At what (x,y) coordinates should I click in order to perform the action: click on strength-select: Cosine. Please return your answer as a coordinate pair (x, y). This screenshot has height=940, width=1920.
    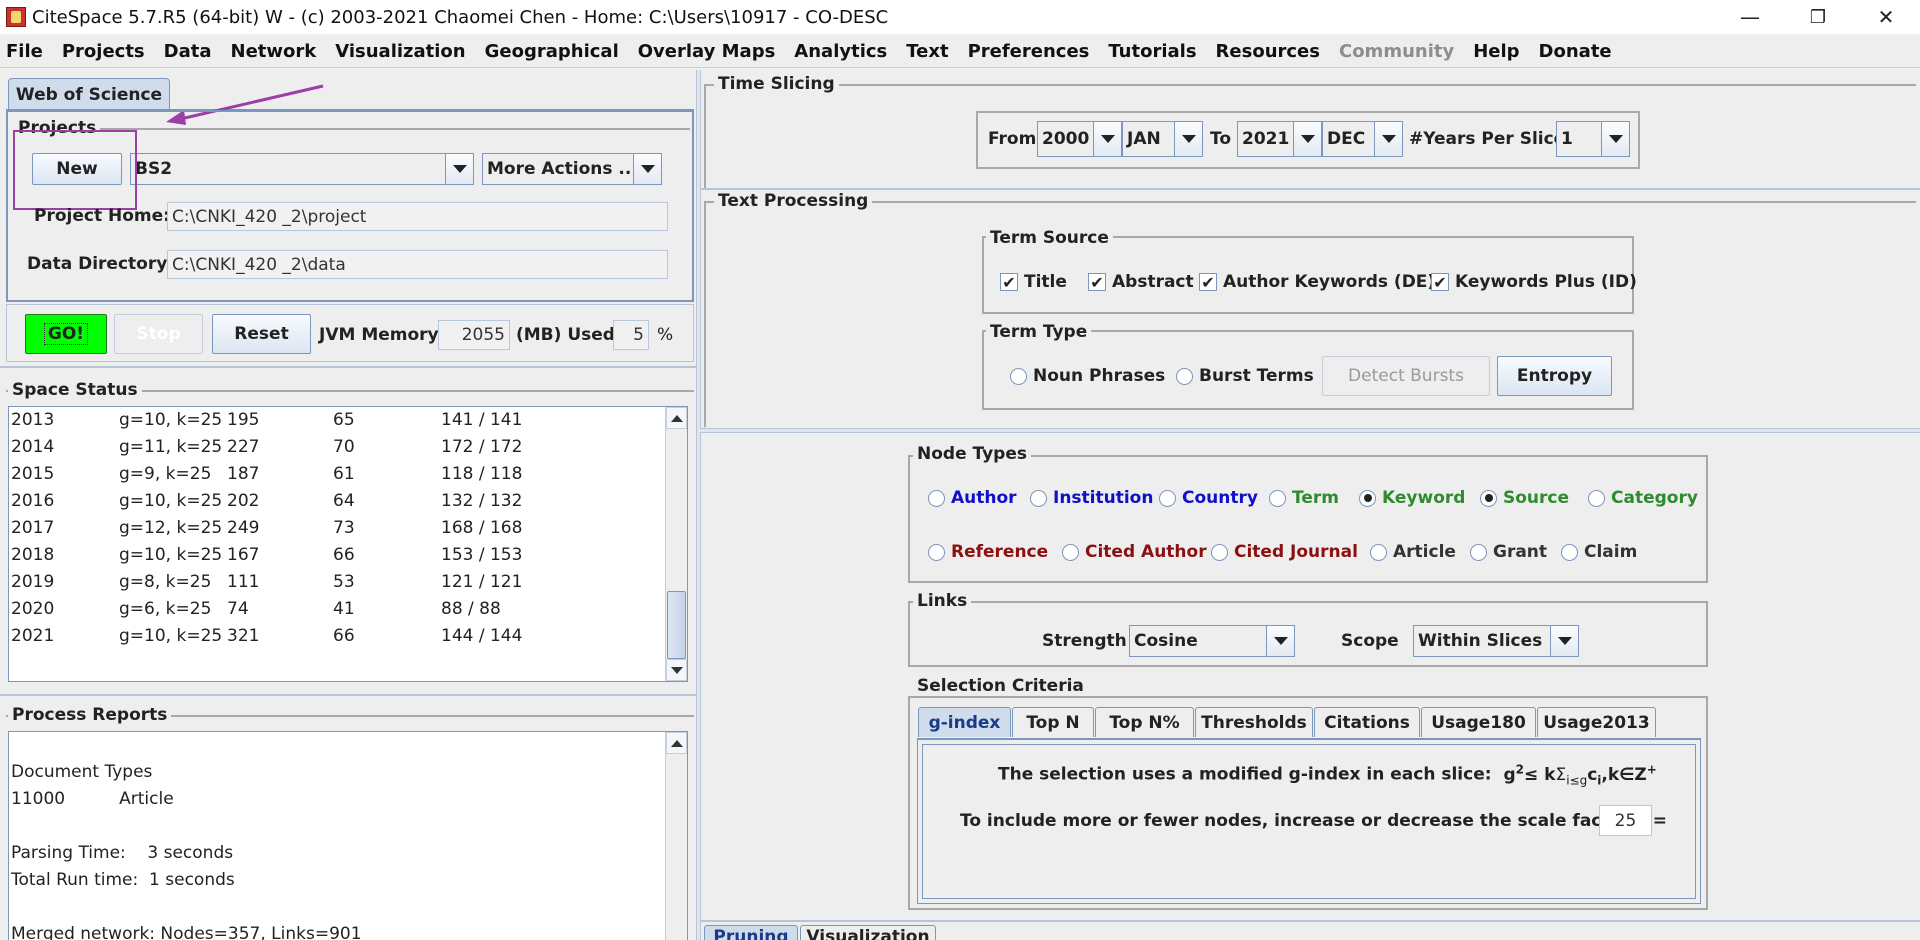
    Looking at the image, I should click on (1212, 641).